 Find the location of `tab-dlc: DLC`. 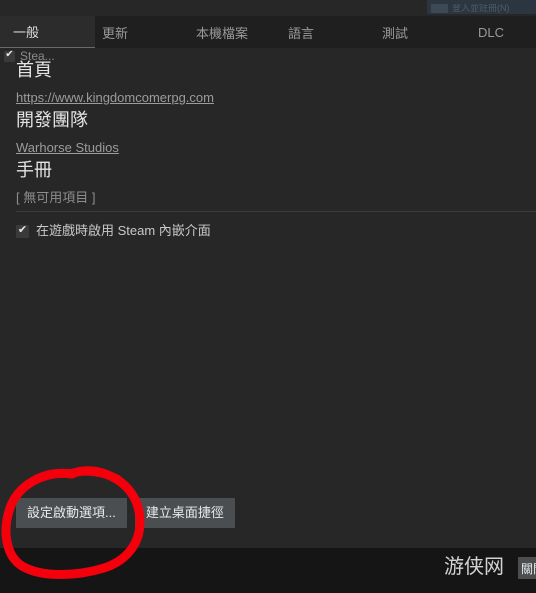

tab-dlc: DLC is located at coordinates (507, 32).